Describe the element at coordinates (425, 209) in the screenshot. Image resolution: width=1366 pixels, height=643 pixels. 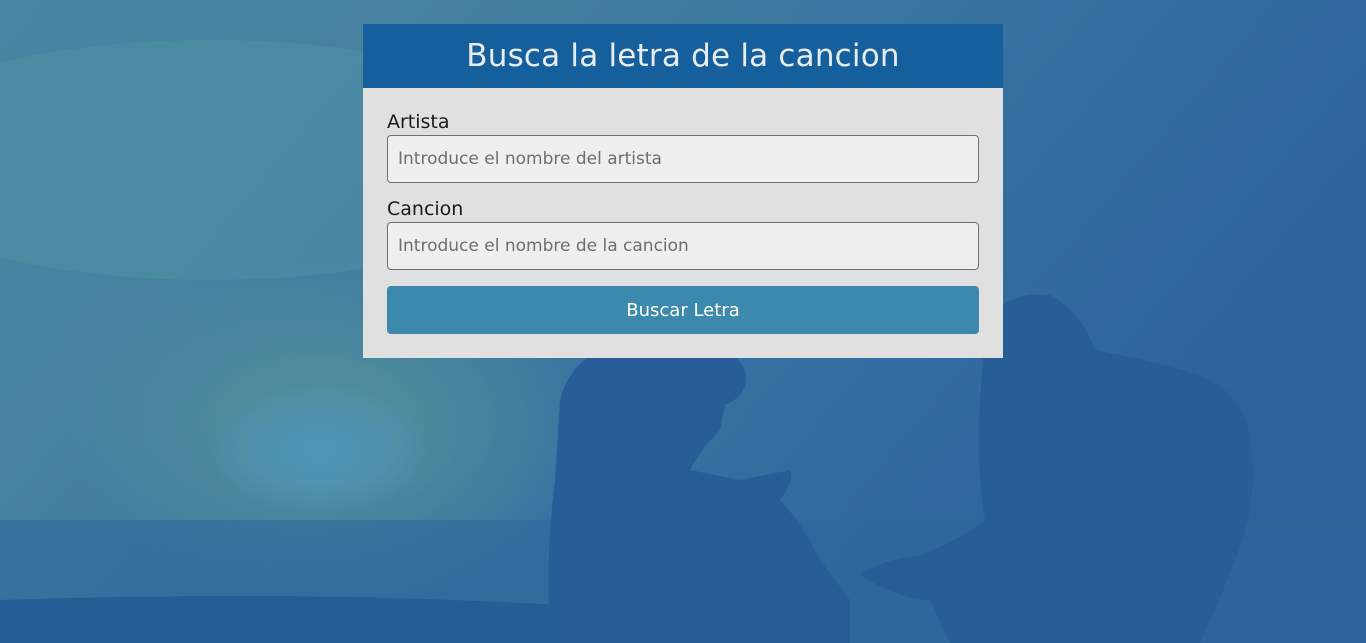
I see `song-label: Cancion` at that location.